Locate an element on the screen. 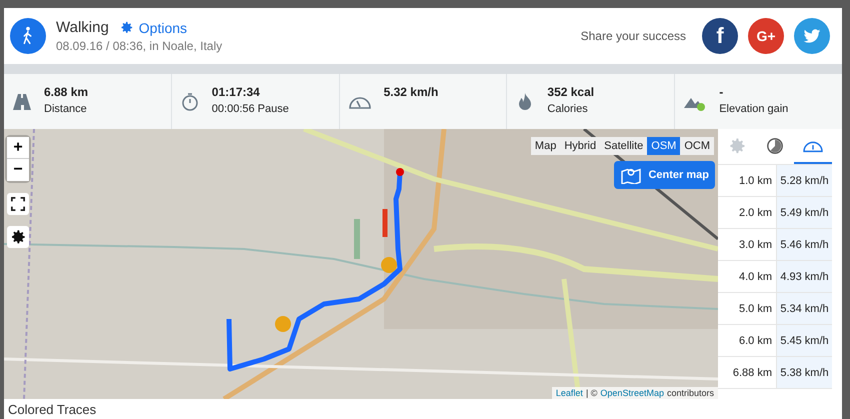  map-pin-icon is located at coordinates (631, 175).